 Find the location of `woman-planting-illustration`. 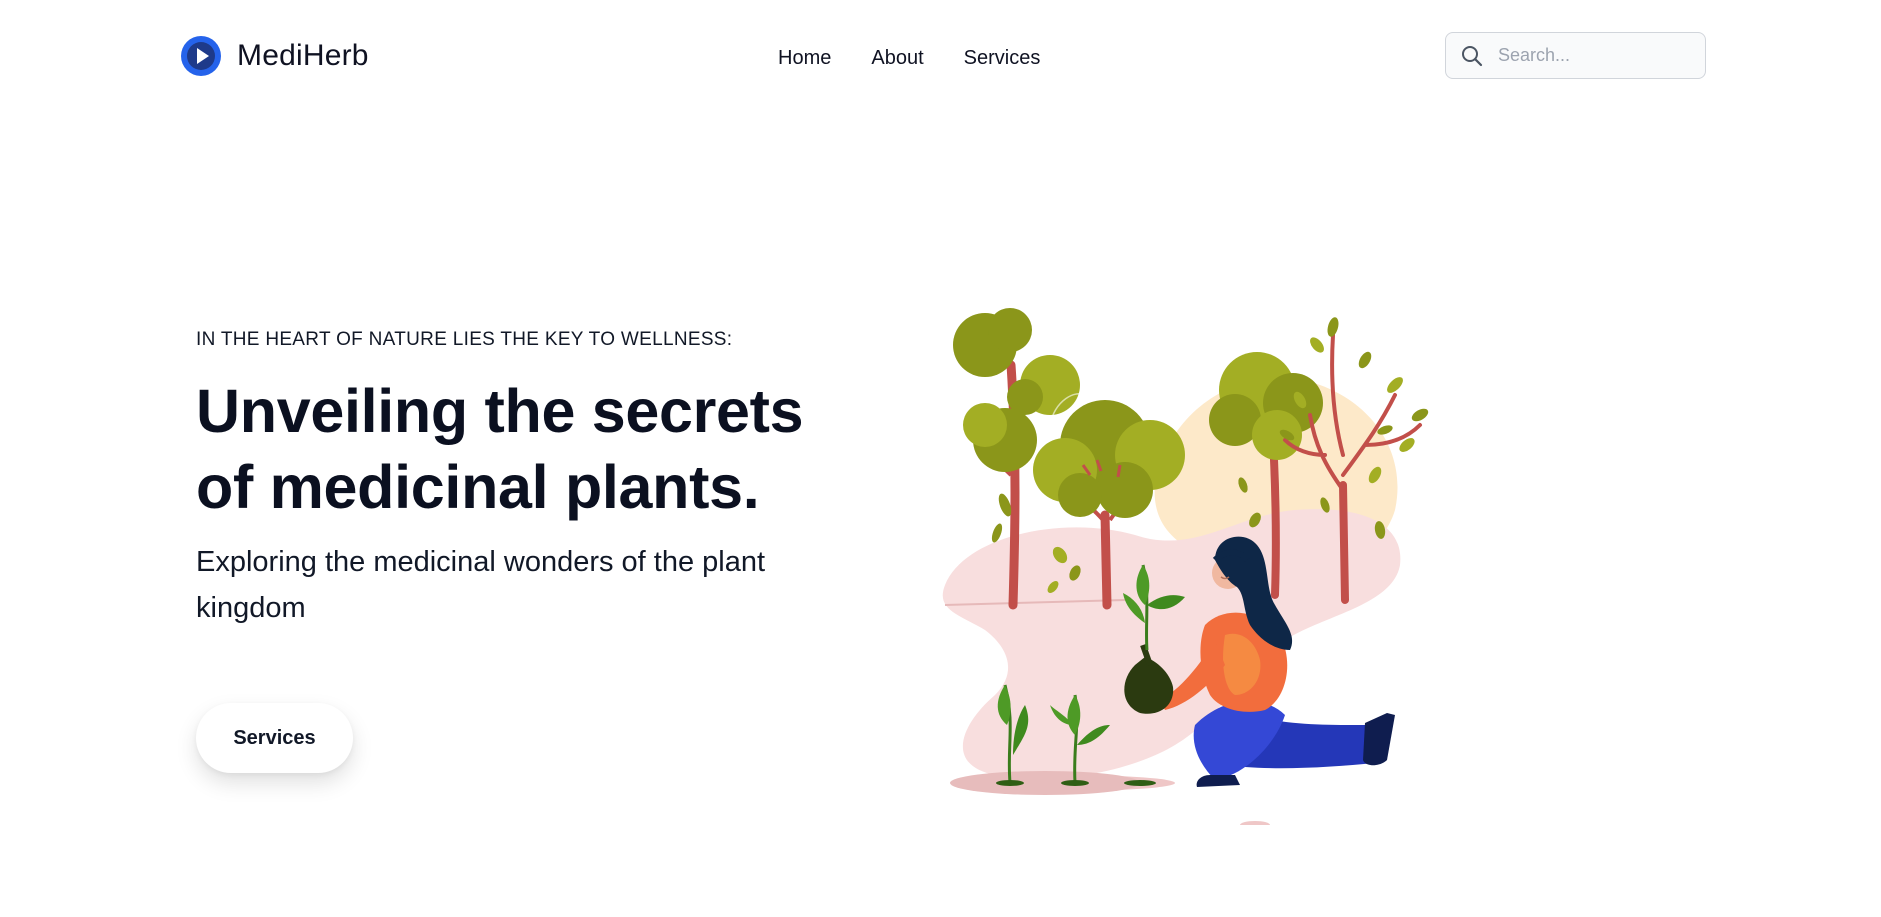

woman-planting-illustration is located at coordinates (1185, 566).